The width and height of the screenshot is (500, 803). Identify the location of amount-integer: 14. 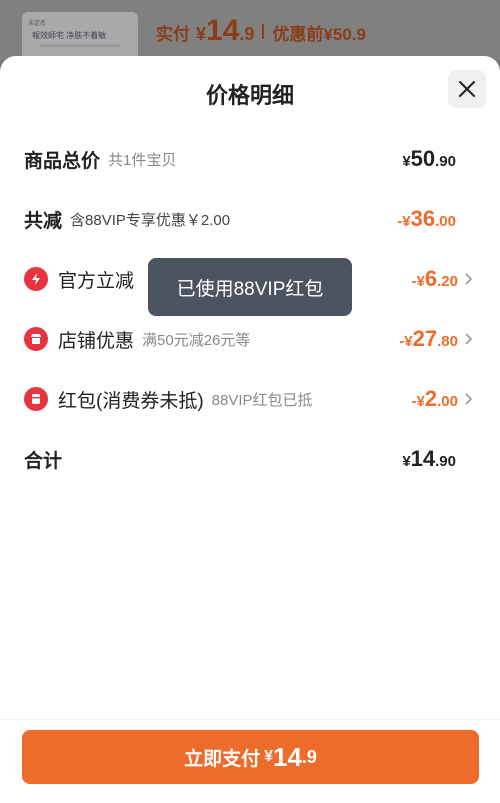
(423, 458).